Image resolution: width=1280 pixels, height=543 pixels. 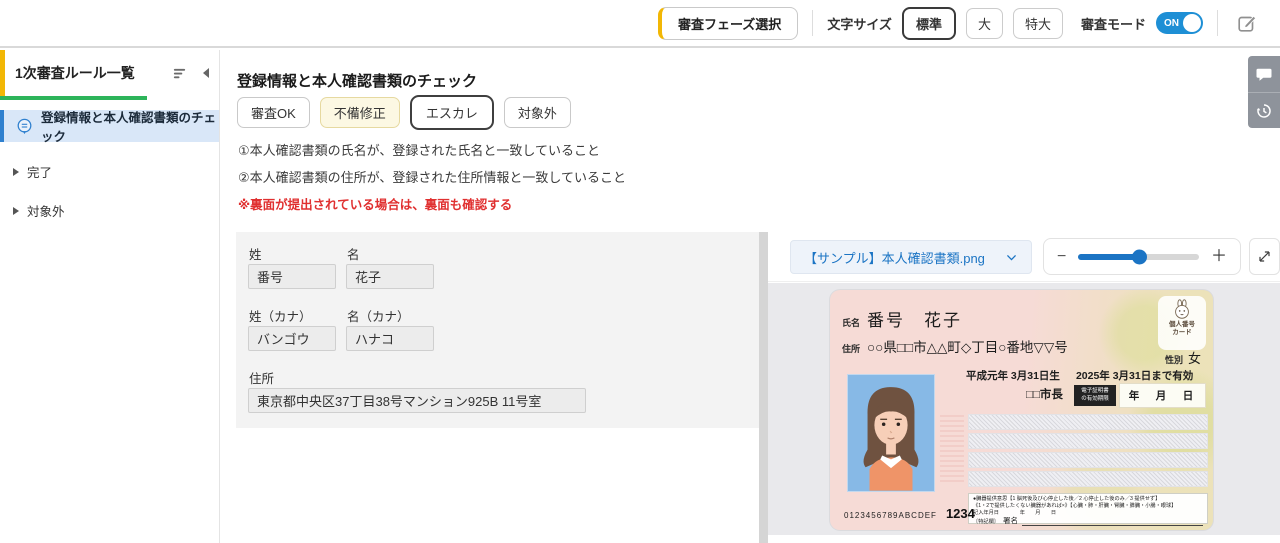 What do you see at coordinates (273, 112) in the screenshot?
I see `review-ok-button: 審査OK` at bounding box center [273, 112].